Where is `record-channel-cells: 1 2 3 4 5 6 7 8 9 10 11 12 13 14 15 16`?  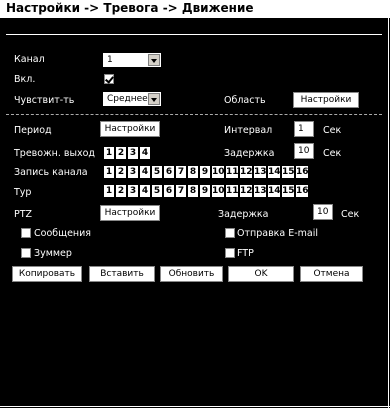 record-channel-cells: 1 2 3 4 5 6 7 8 9 10 11 12 13 14 15 16 is located at coordinates (206, 172).